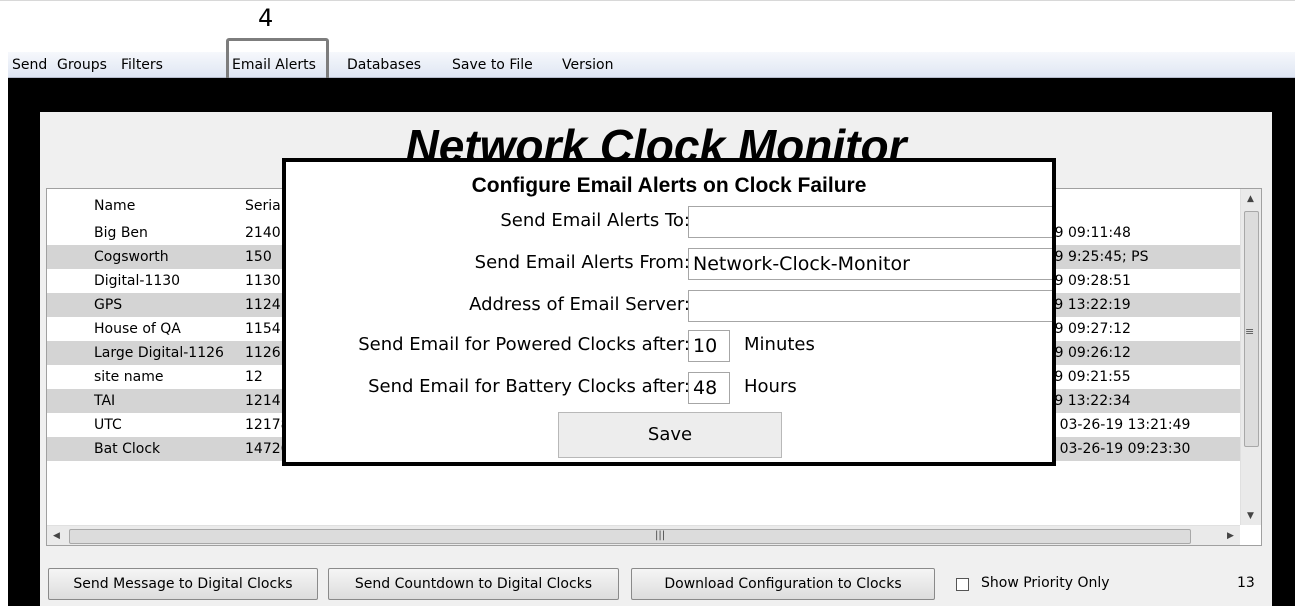 The width and height of the screenshot is (1295, 606). Describe the element at coordinates (108, 425) in the screenshot. I see `cell-name: UTC` at that location.